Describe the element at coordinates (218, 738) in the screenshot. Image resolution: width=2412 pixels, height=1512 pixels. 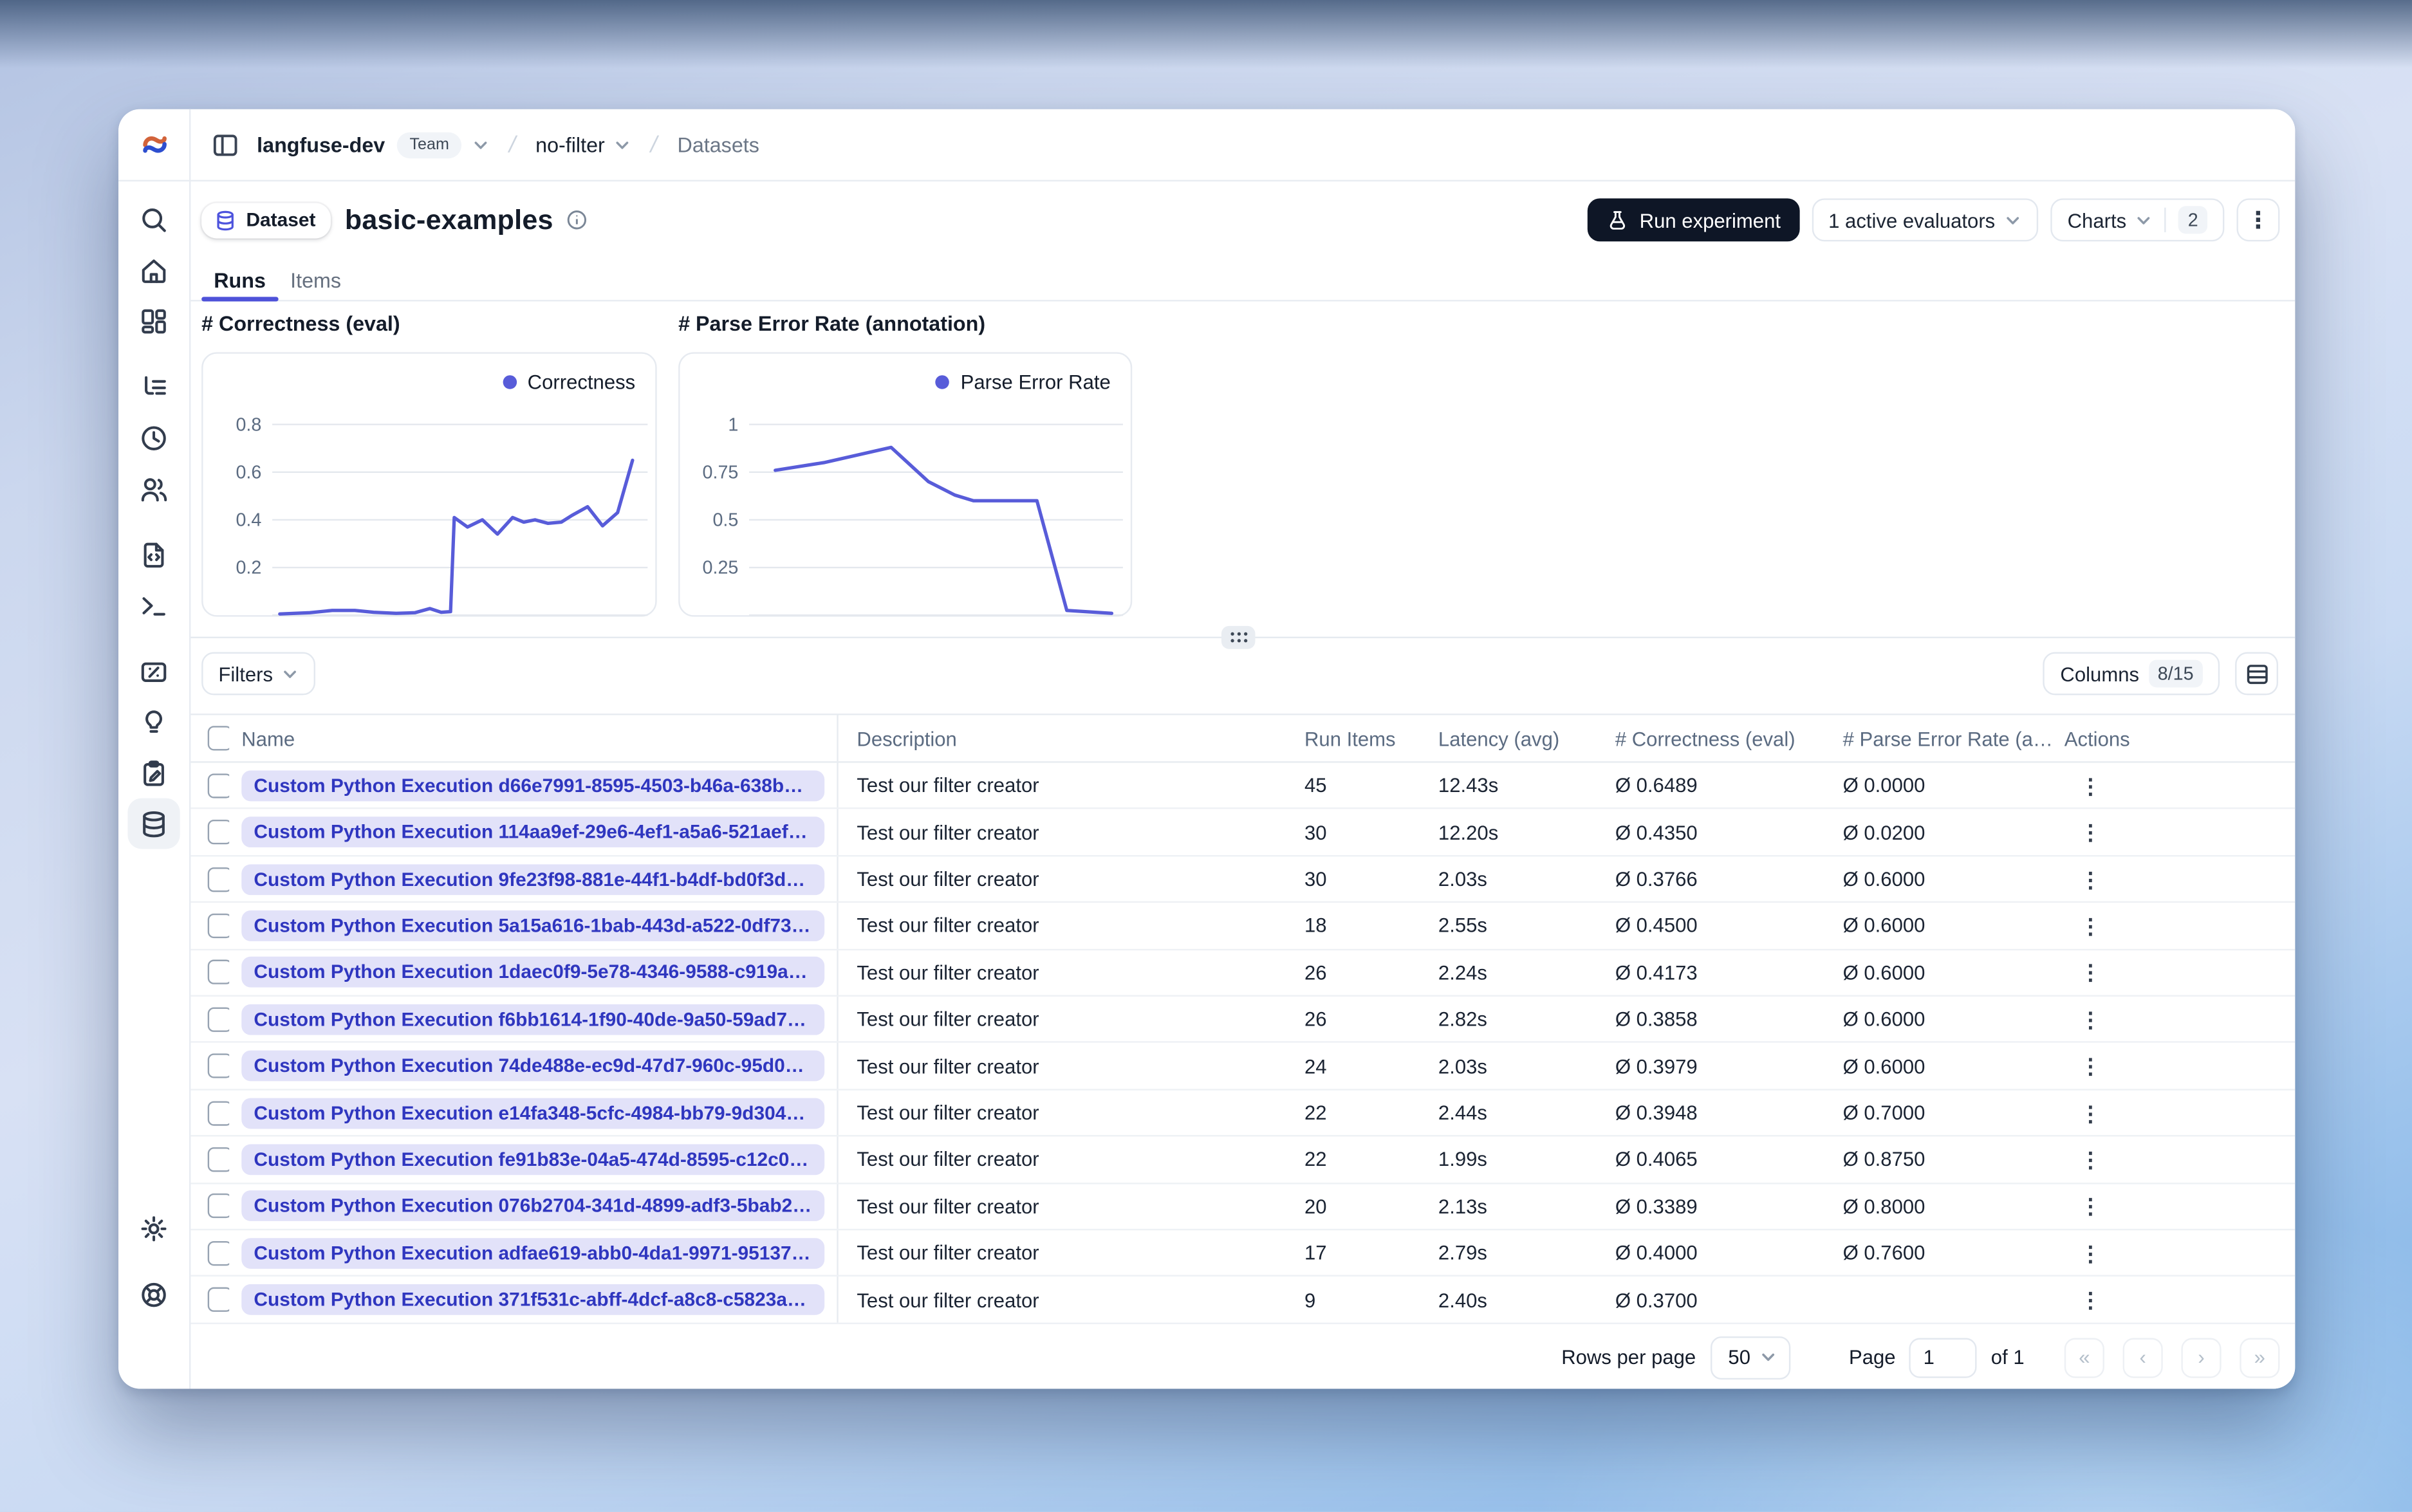
I see `select-all-checkbox` at that location.